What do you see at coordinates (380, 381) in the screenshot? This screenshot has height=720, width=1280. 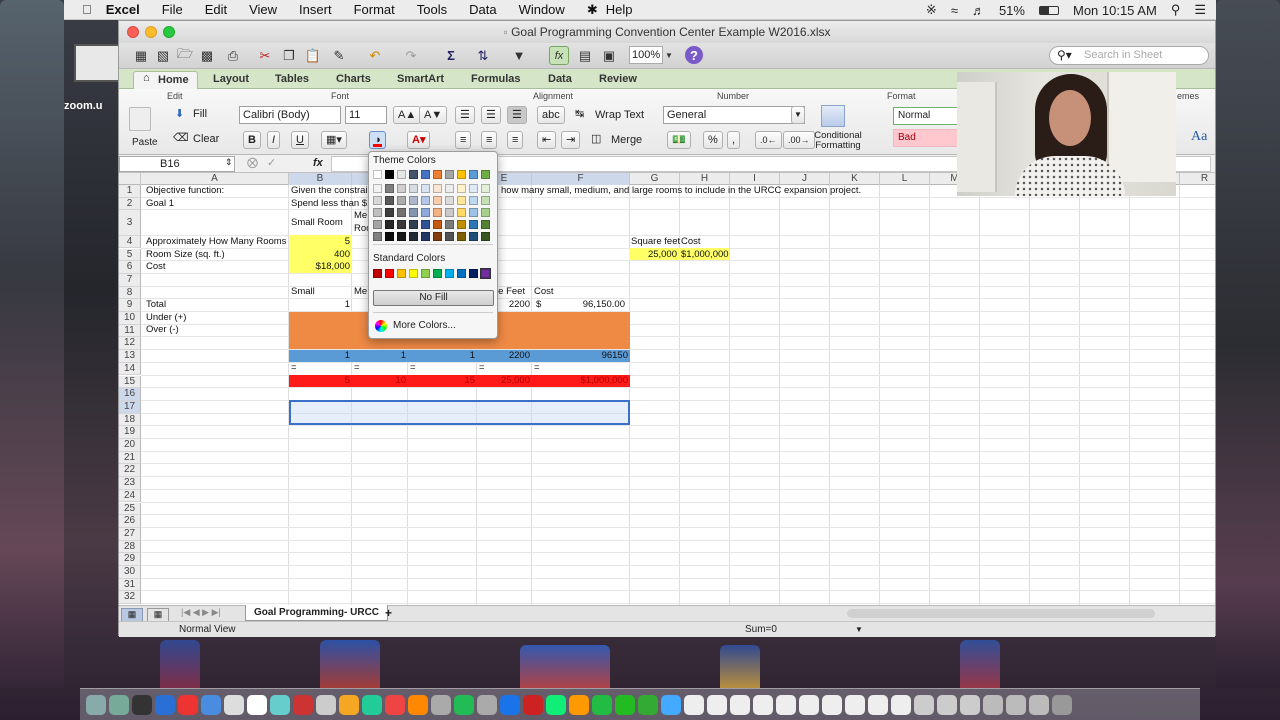 I see `cell-c14: 10` at bounding box center [380, 381].